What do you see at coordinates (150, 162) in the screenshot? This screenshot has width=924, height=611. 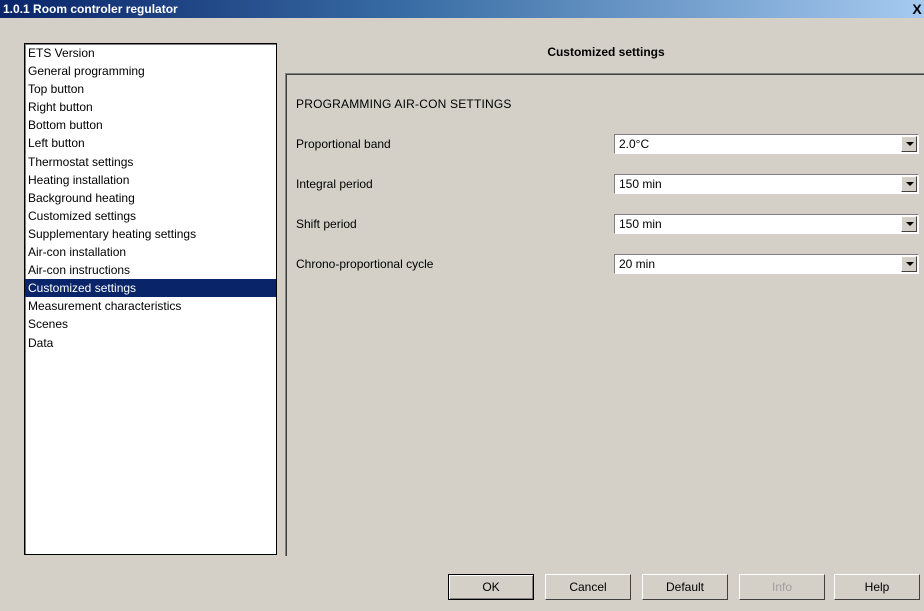 I see `nav-item-thermostat-settings: Thermostat settings` at bounding box center [150, 162].